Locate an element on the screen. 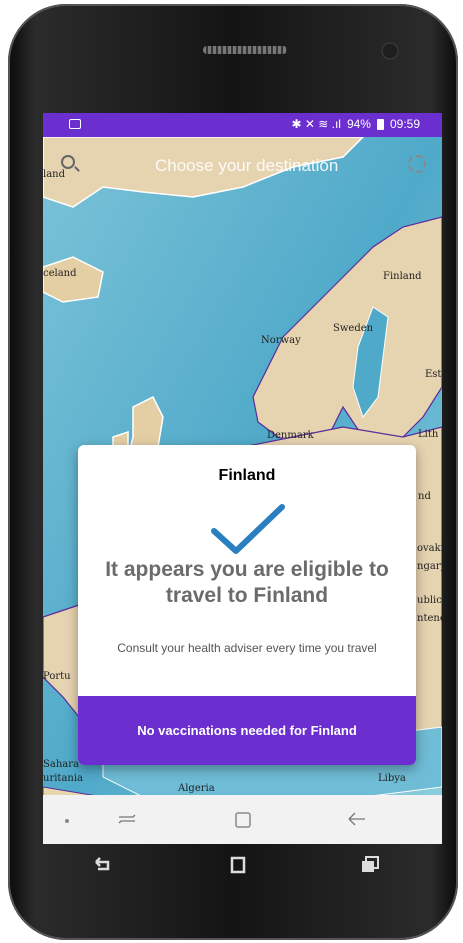  map-label: Norway is located at coordinates (281, 340).